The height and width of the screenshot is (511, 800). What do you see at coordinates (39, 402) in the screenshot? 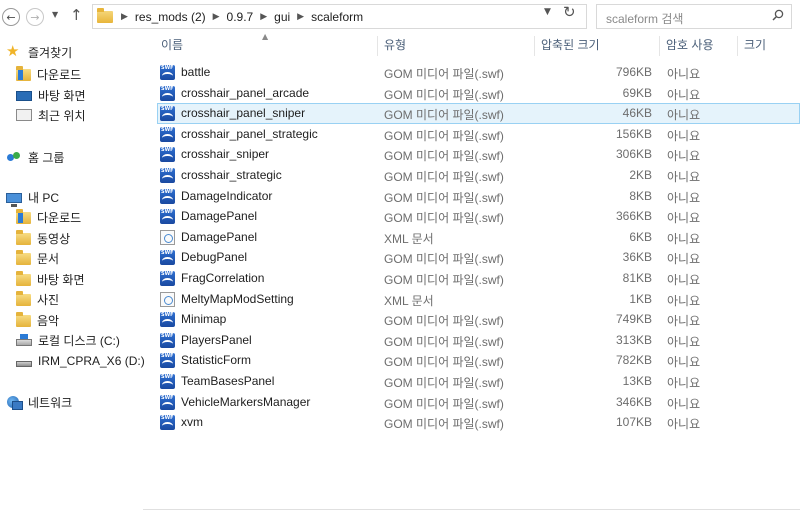
I see `nav-network: 네트워크` at bounding box center [39, 402].